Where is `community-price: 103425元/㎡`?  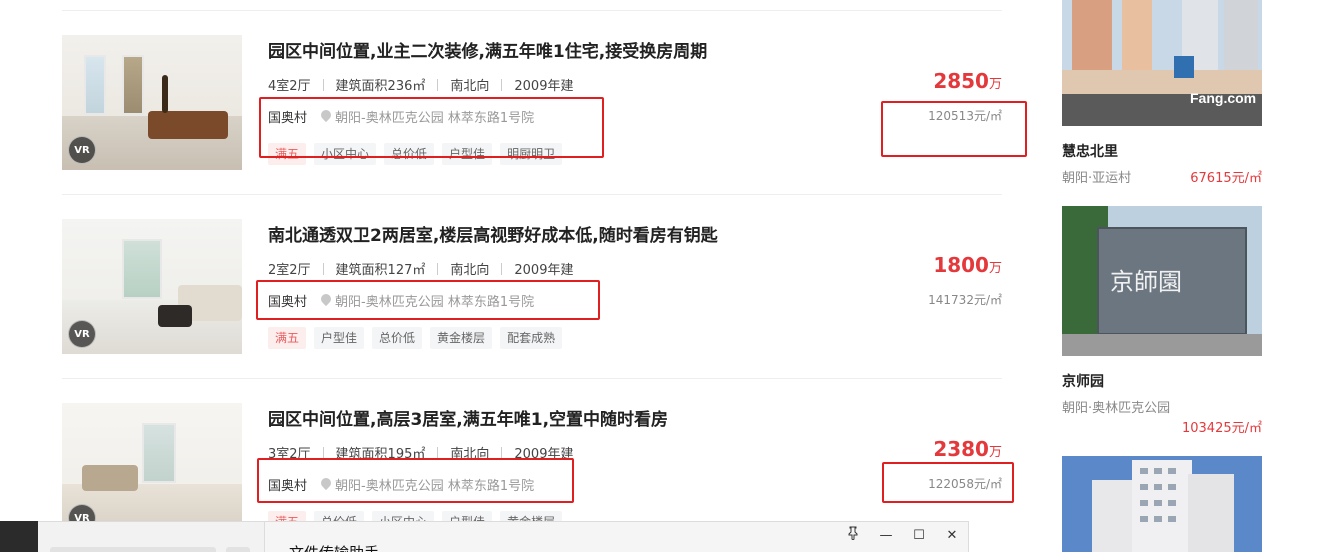
community-price: 103425元/㎡ is located at coordinates (1221, 428).